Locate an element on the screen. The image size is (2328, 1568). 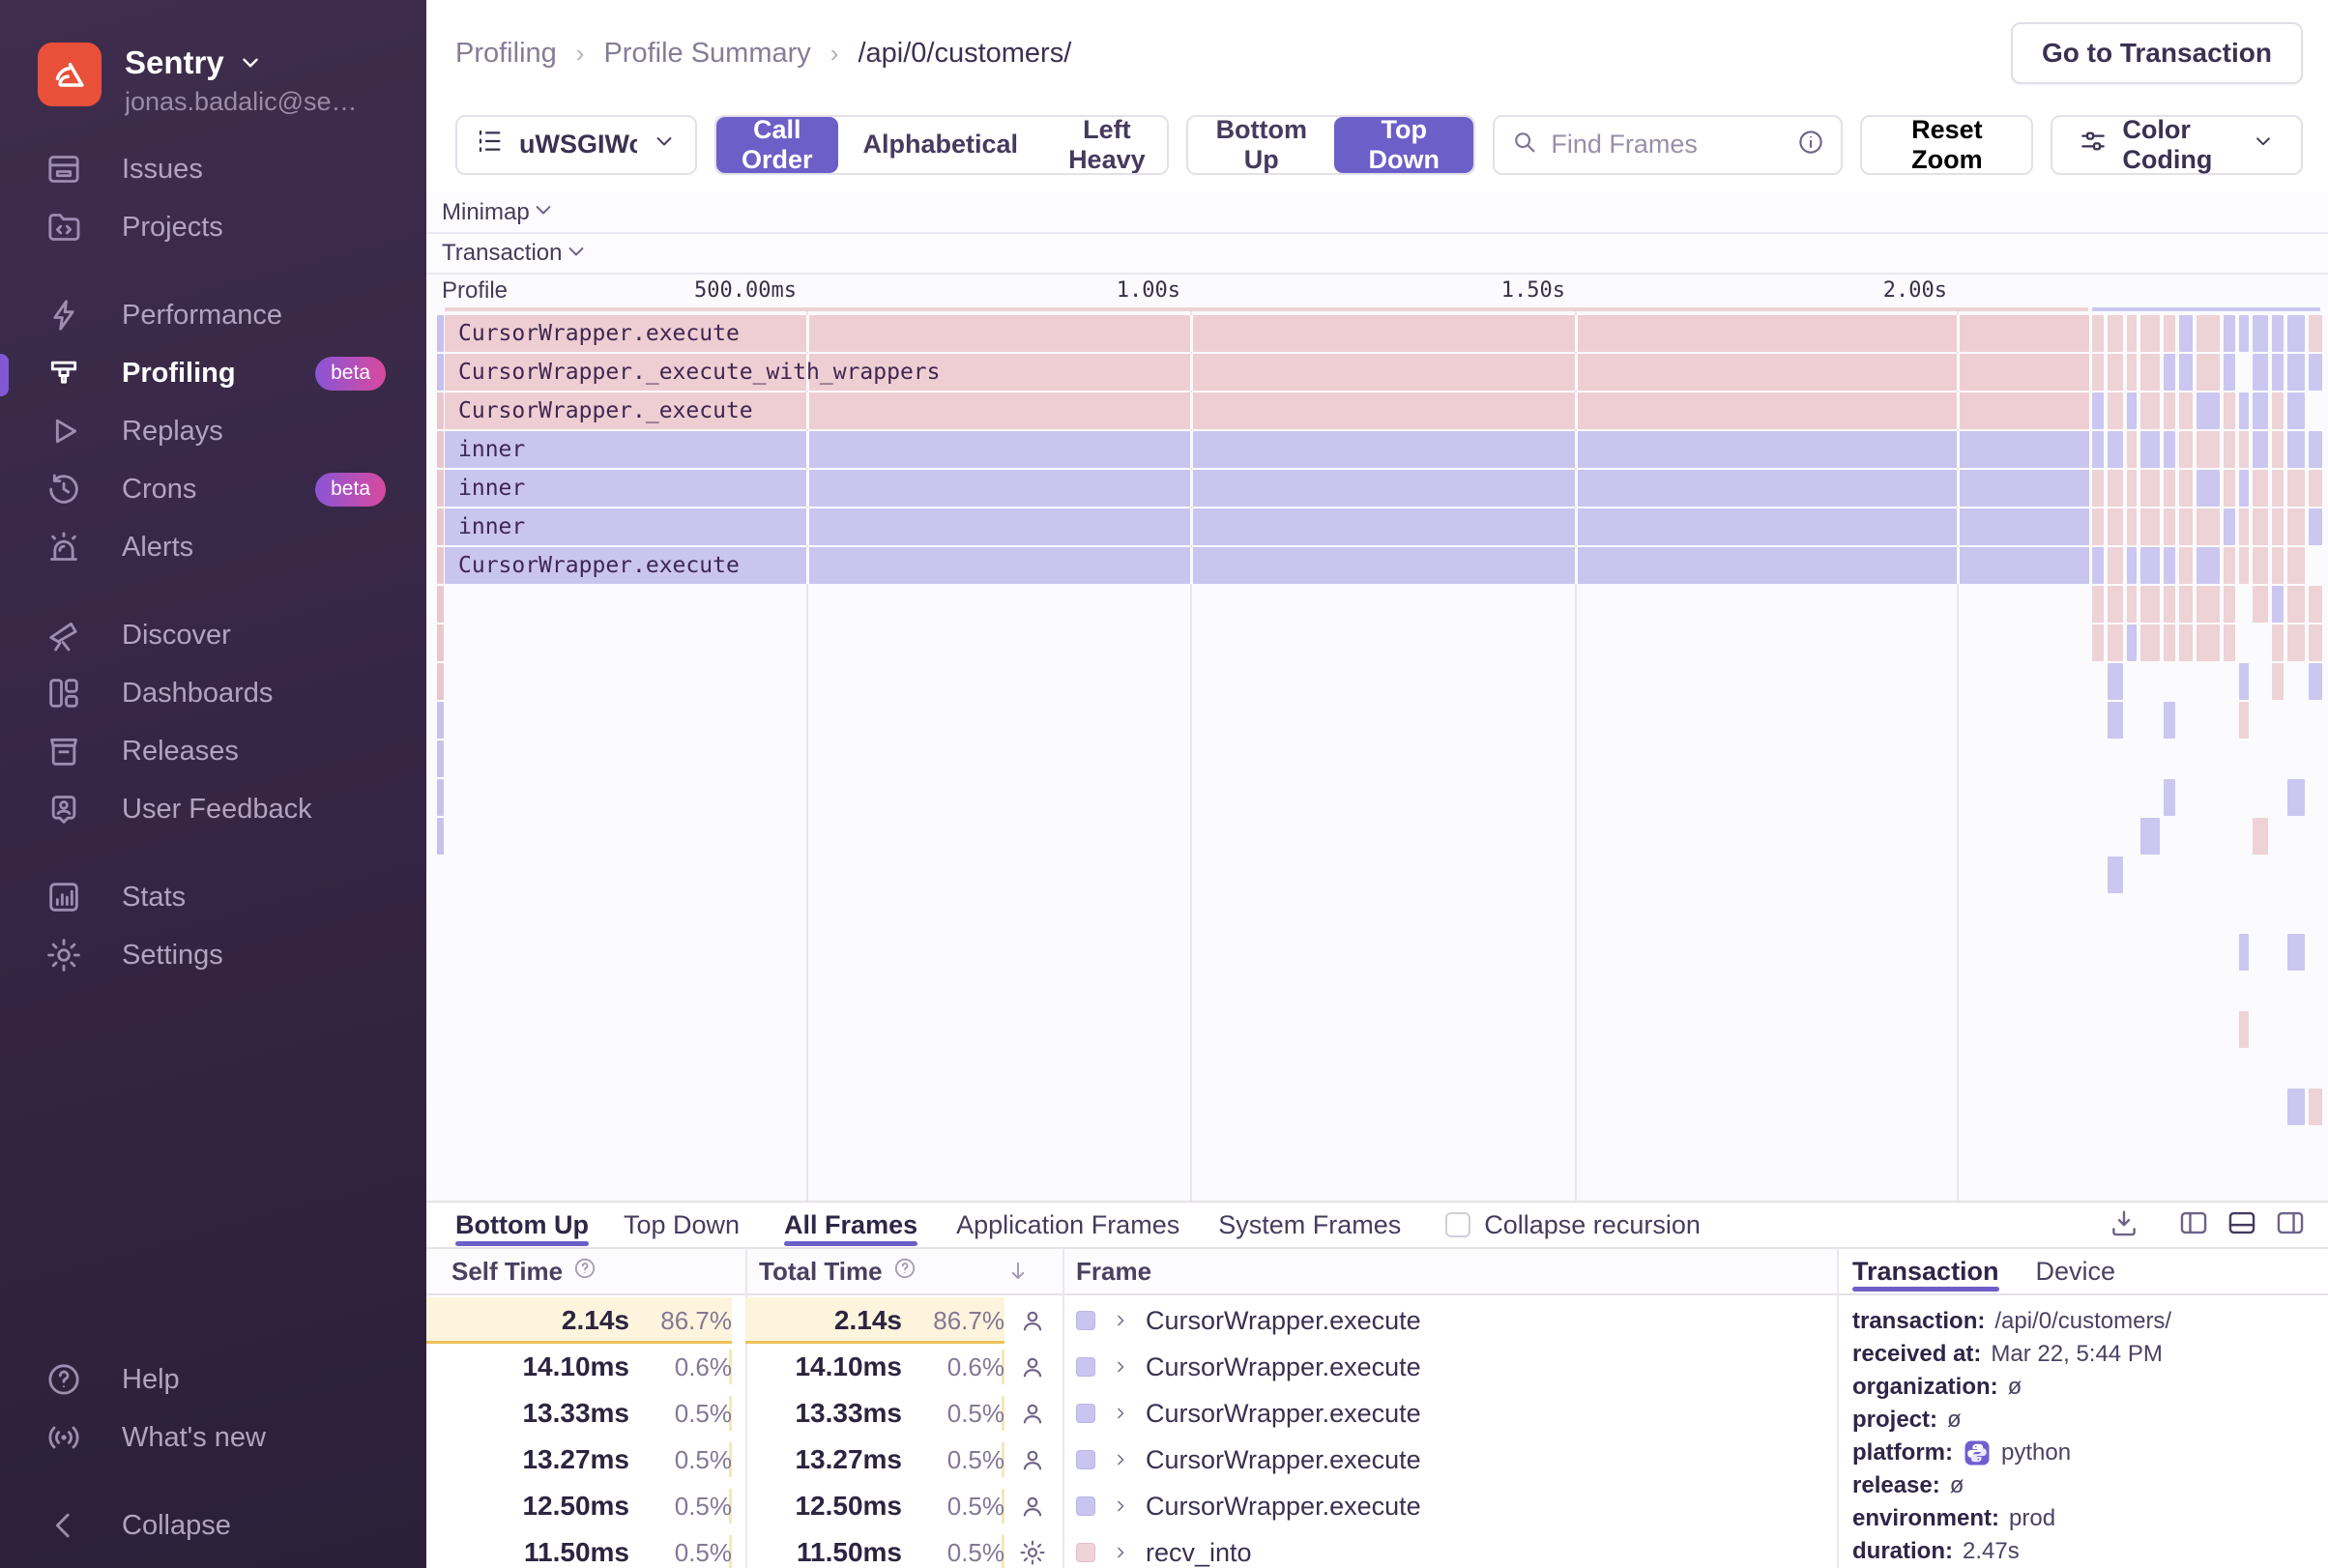
checkbox is located at coordinates (1458, 1224).